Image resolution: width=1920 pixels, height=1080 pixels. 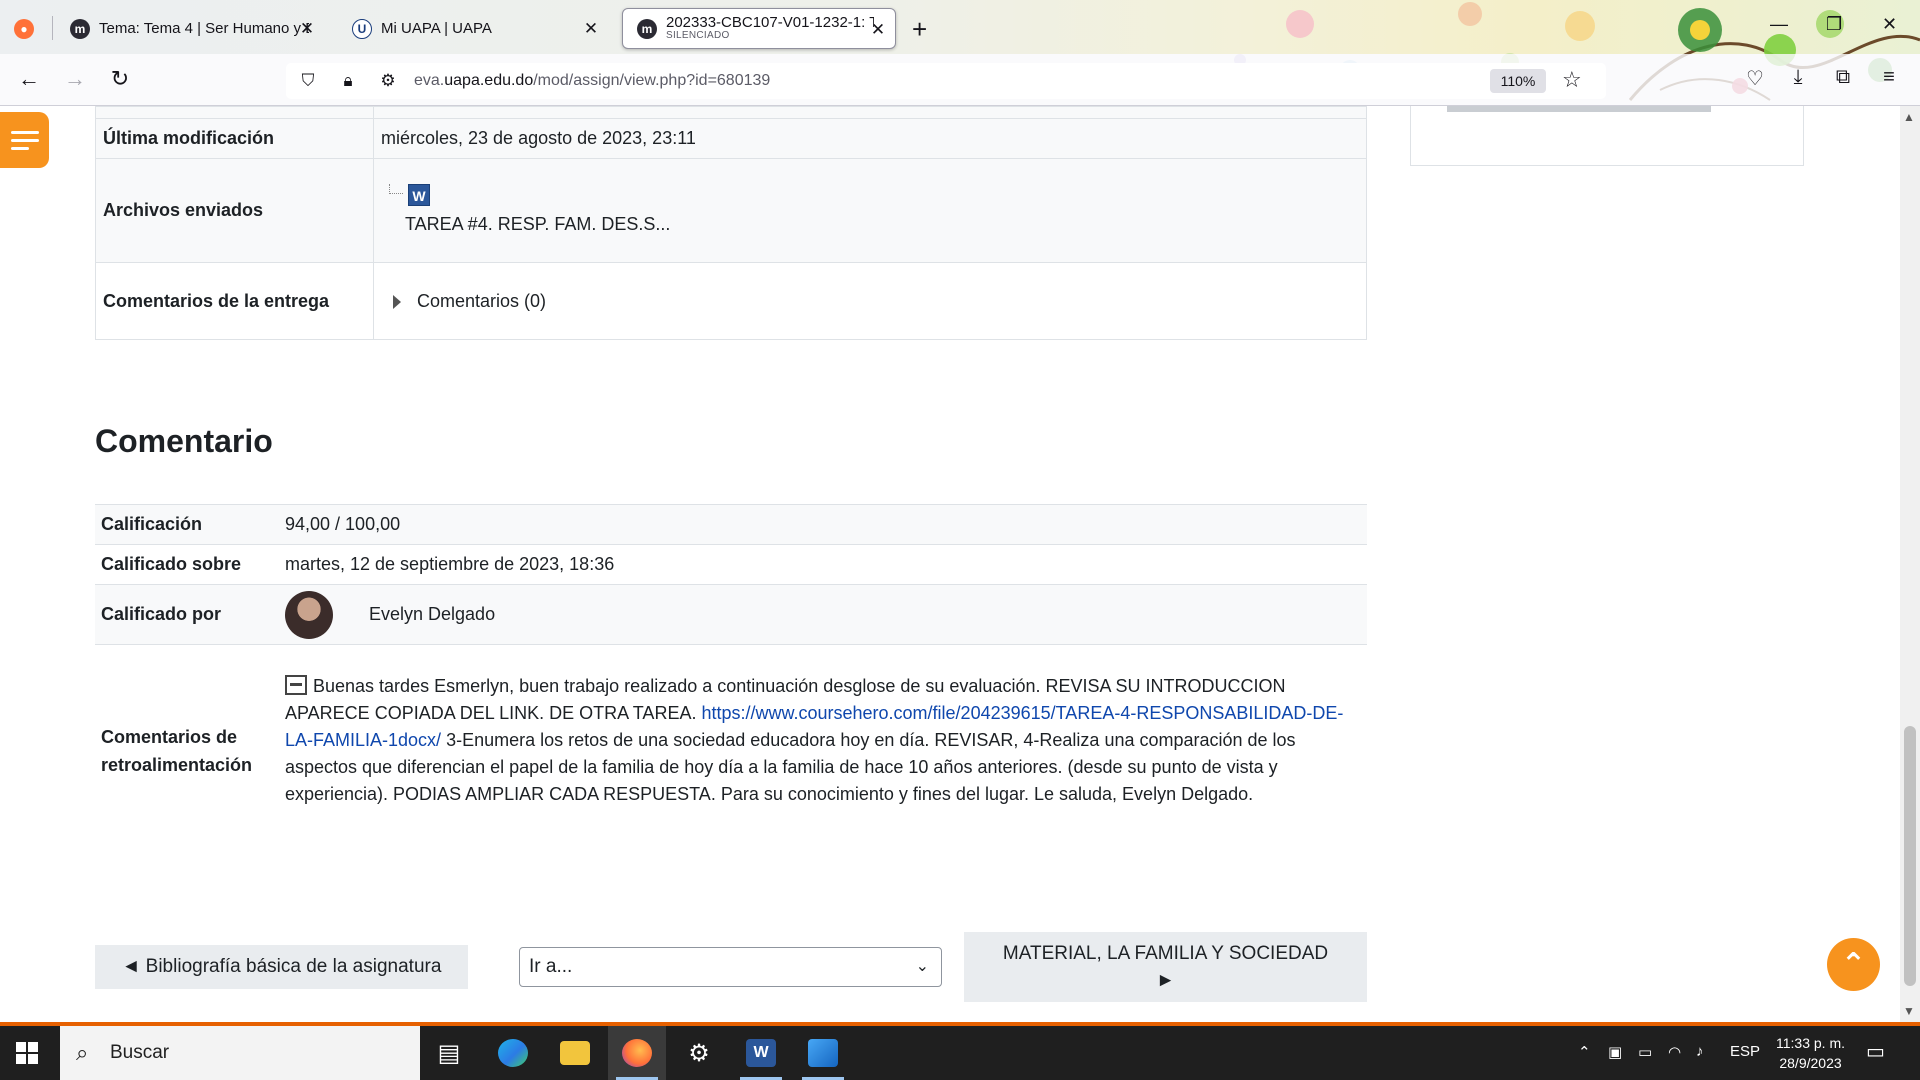 I want to click on taskbar-clock: 11:33 p. m. 28/9/2023, so click(x=1810, y=1053).